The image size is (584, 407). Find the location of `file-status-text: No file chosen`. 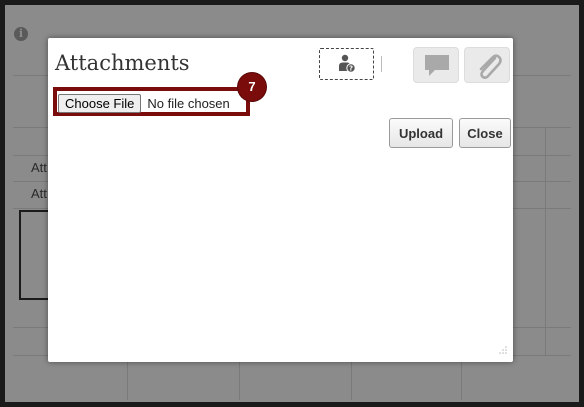

file-status-text: No file chosen is located at coordinates (188, 103).